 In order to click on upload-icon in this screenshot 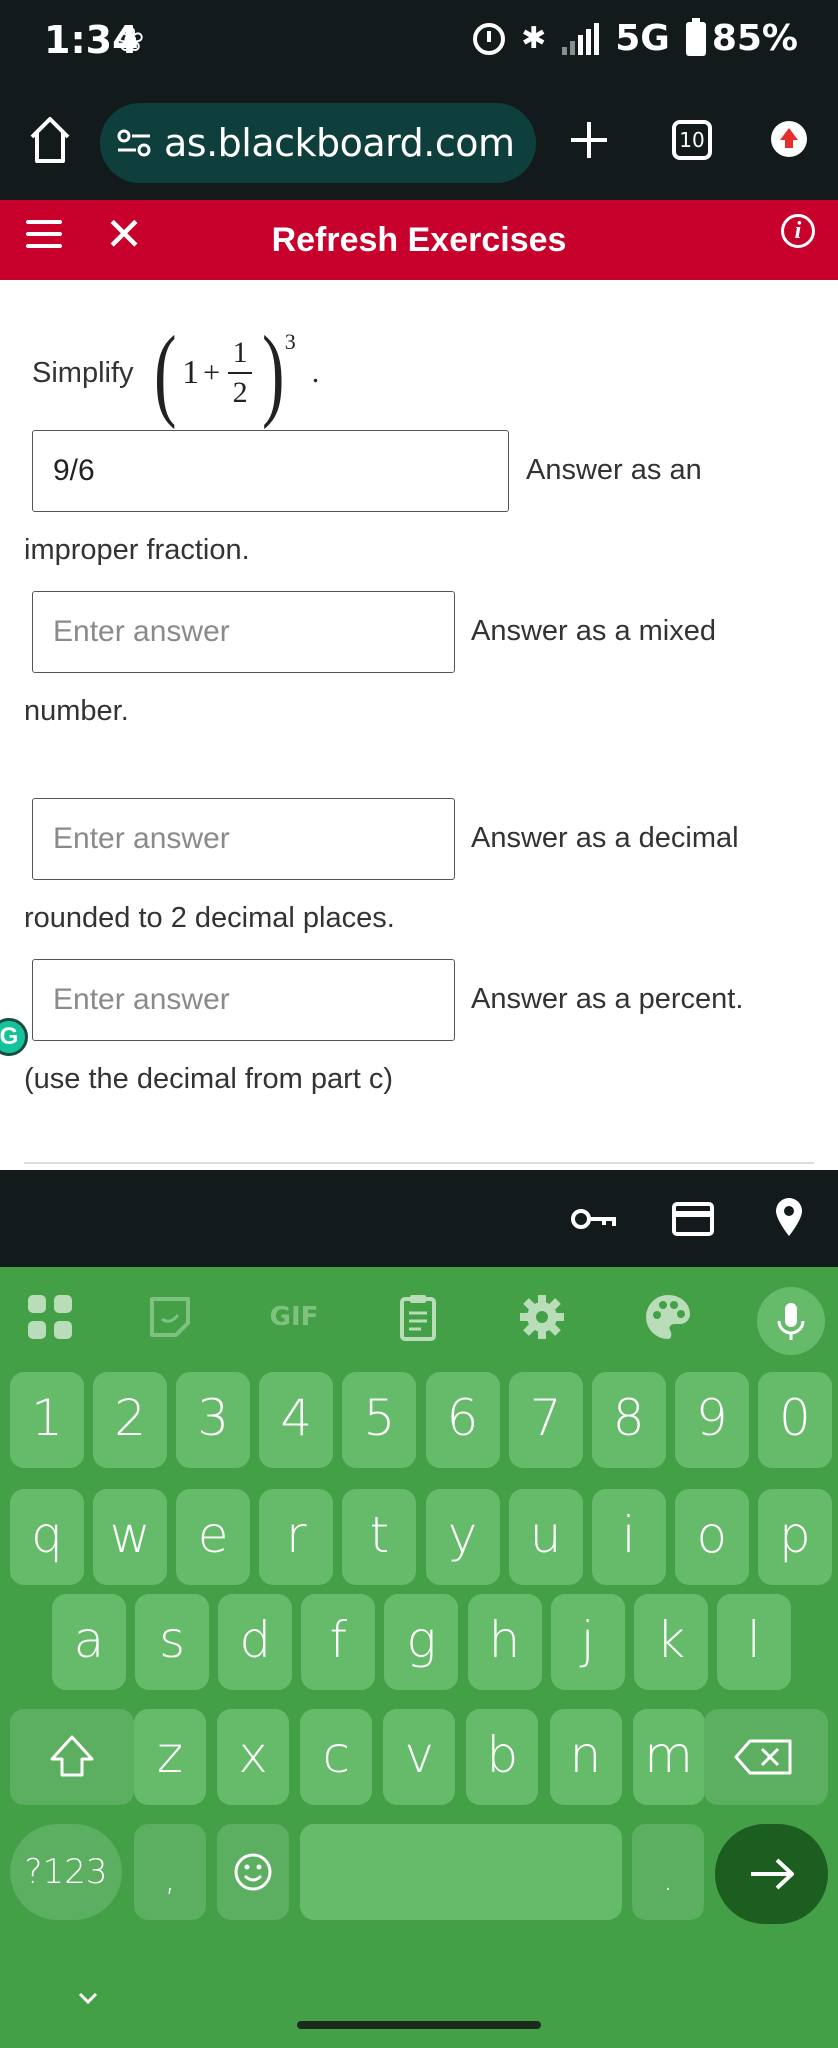, I will do `click(789, 139)`.